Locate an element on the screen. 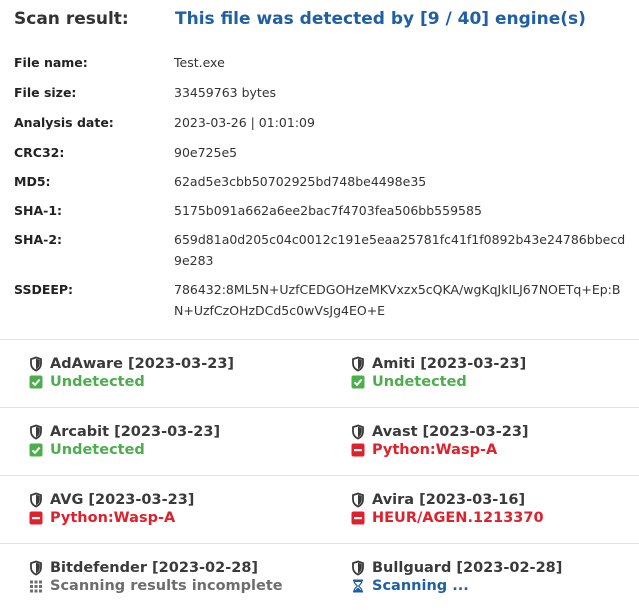 This screenshot has width=639, height=611. detail-row-md5: MD5: 62ad5e3cbb50702925bd748be4498e35 is located at coordinates (324, 187).